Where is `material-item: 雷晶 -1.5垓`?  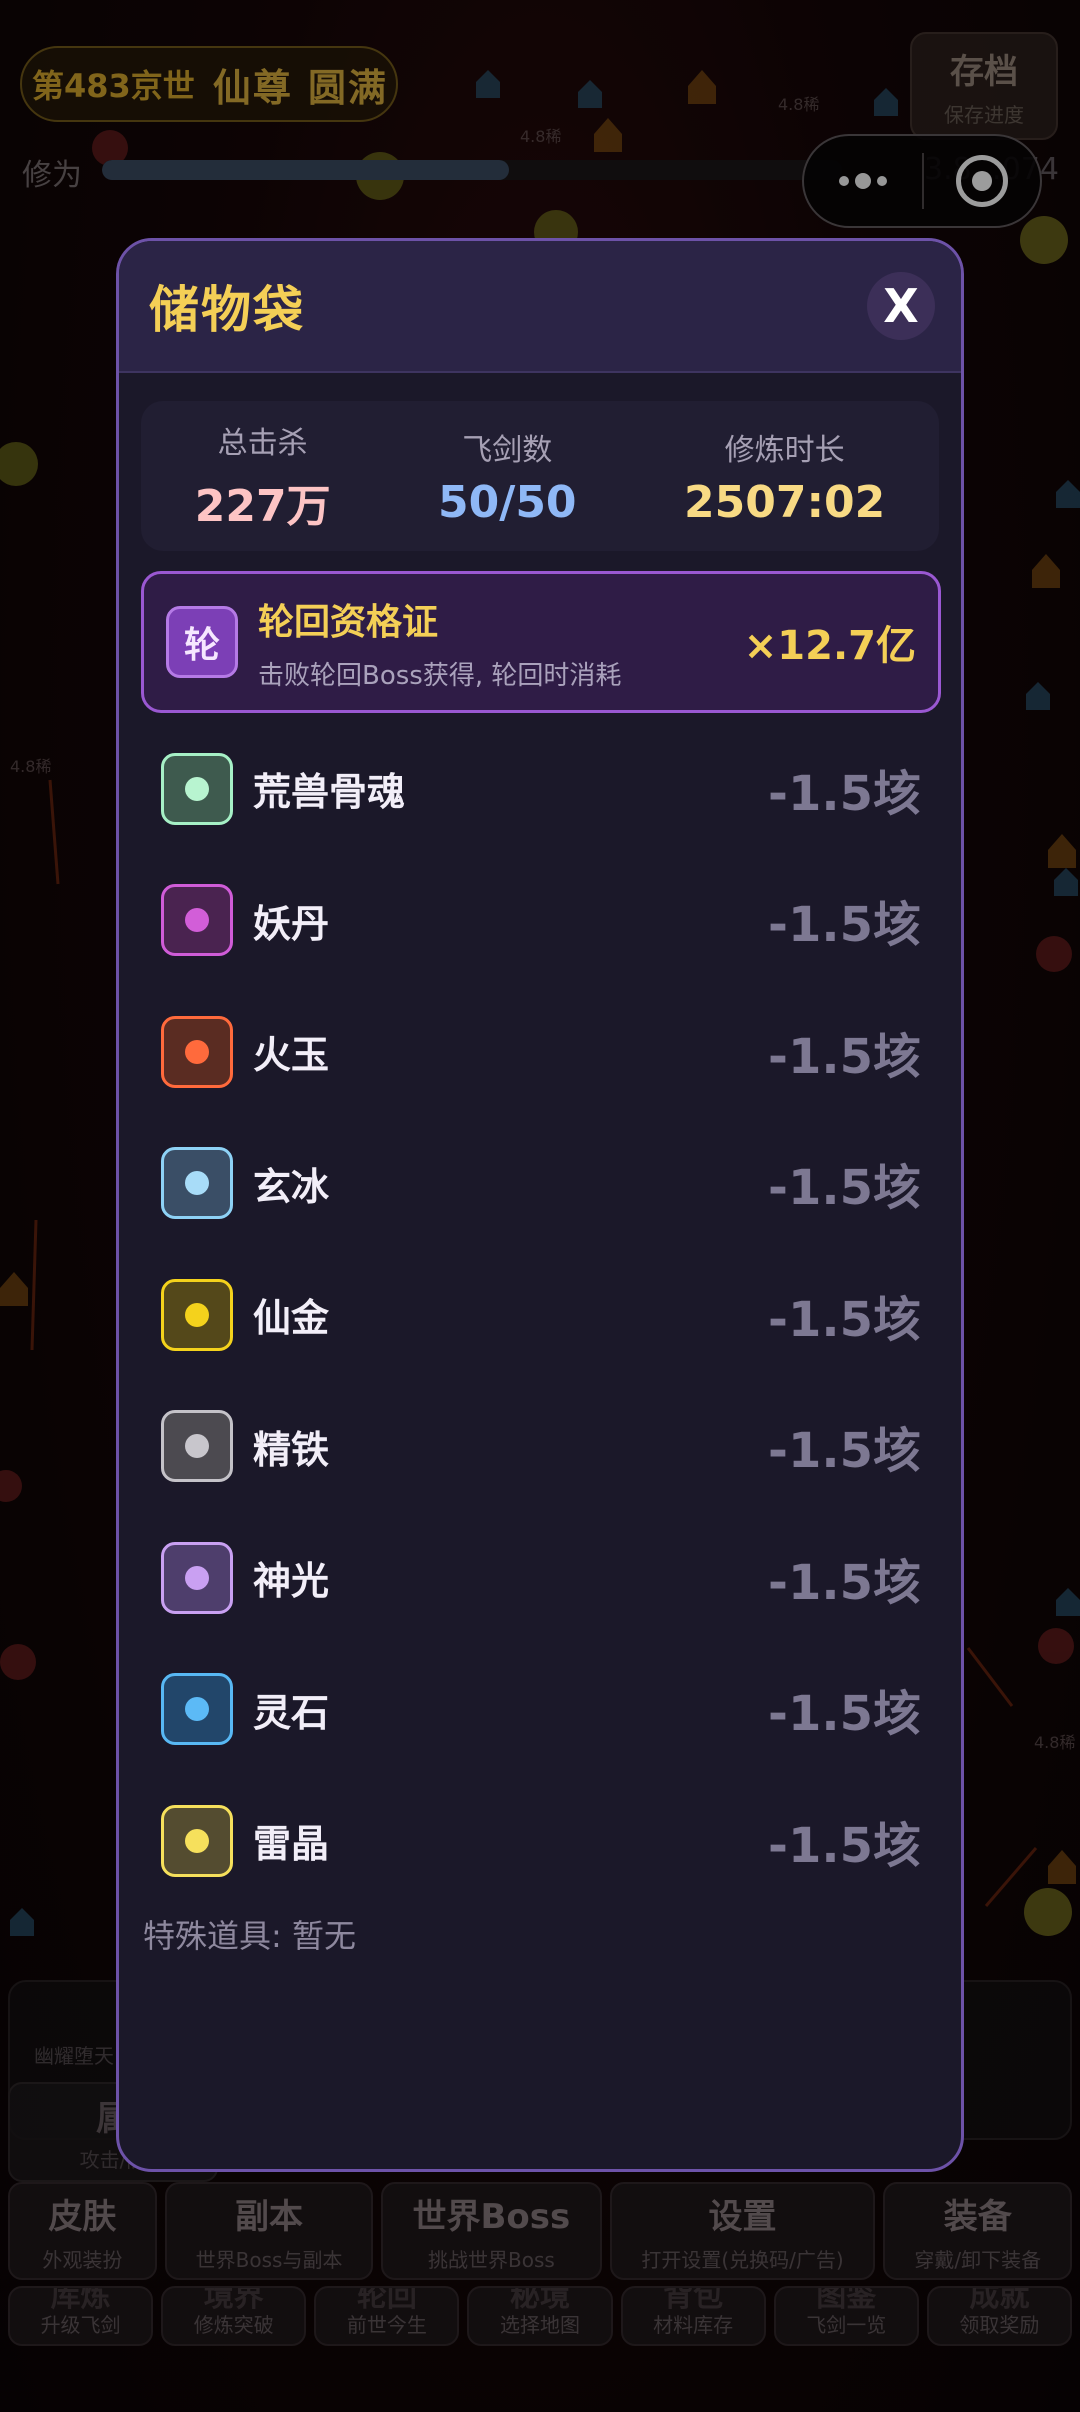
material-item: 雷晶 -1.5垓 is located at coordinates (541, 1841).